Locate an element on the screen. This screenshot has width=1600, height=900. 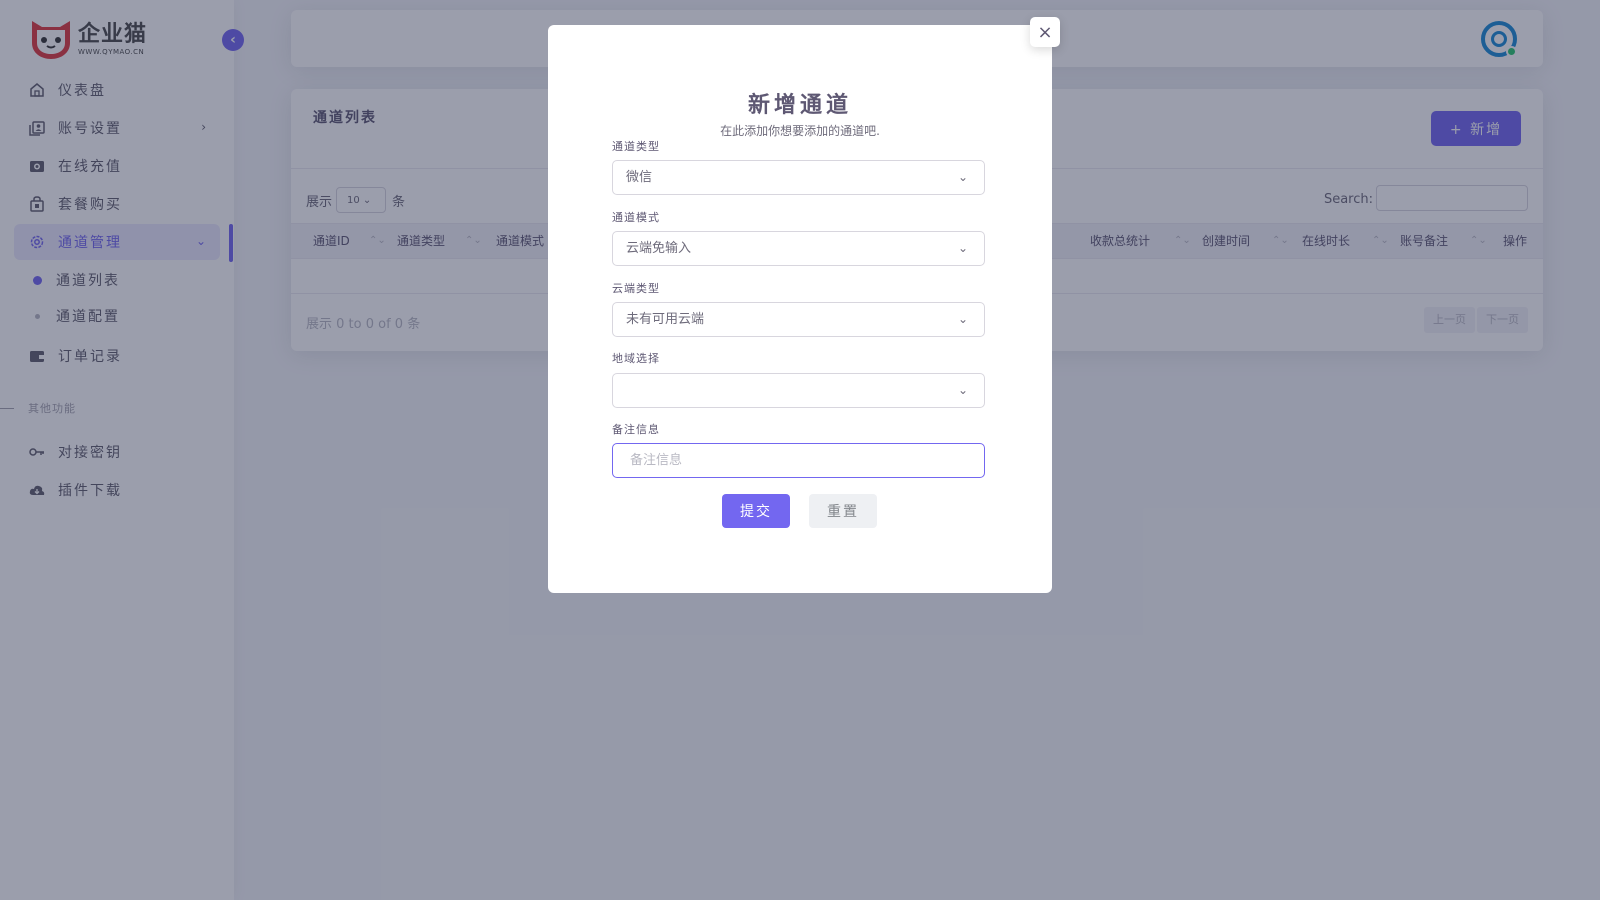
channel-mode-select: 云端免输入 ⌄ is located at coordinates (798, 248).